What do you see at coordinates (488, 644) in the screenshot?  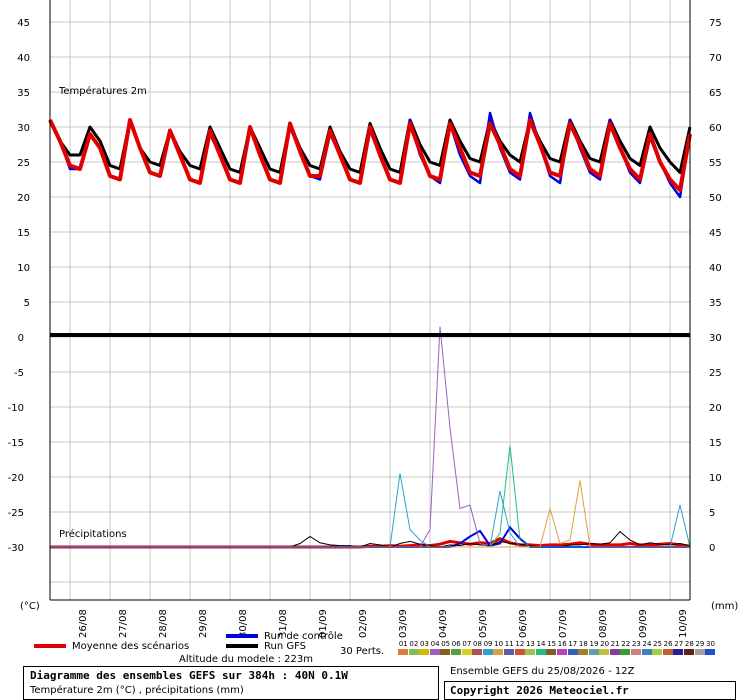 I see `pert-label: 09` at bounding box center [488, 644].